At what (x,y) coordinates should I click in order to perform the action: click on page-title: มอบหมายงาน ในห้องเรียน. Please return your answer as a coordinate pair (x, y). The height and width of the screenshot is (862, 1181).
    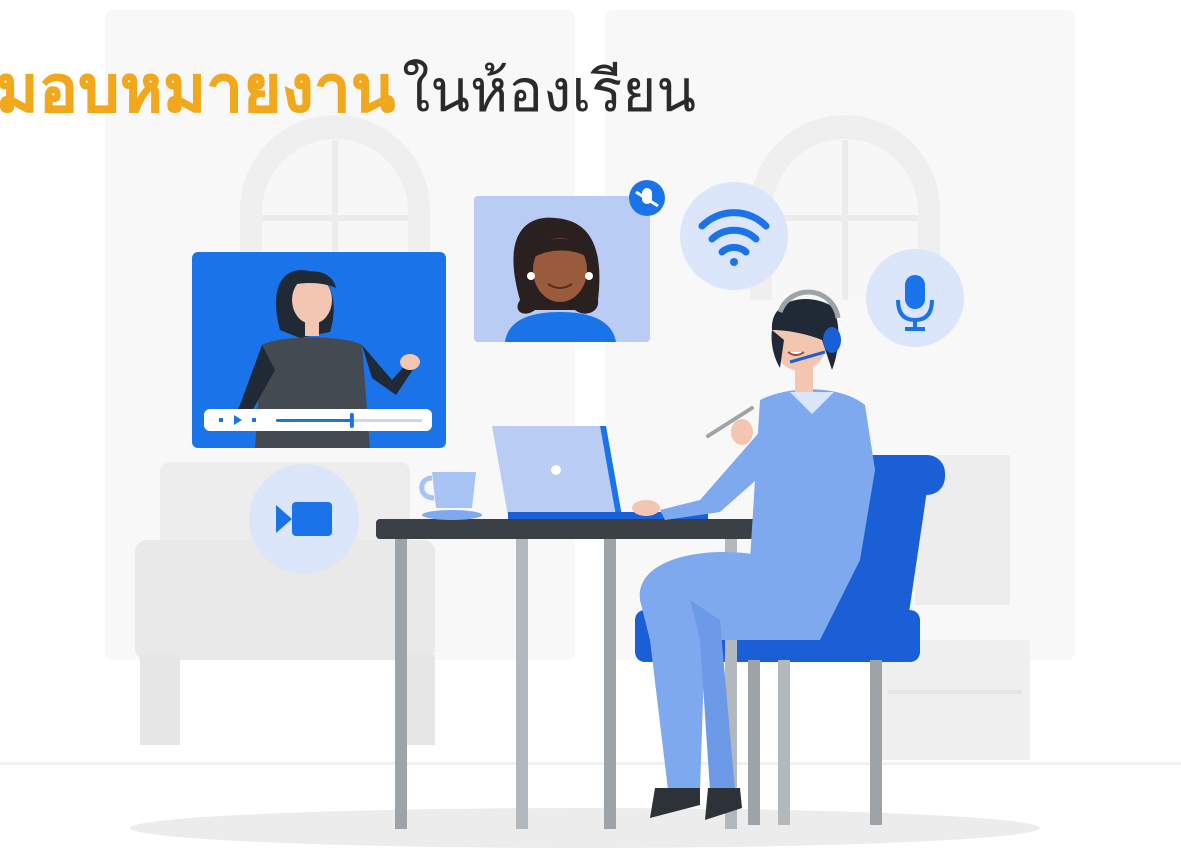
    Looking at the image, I should click on (348, 90).